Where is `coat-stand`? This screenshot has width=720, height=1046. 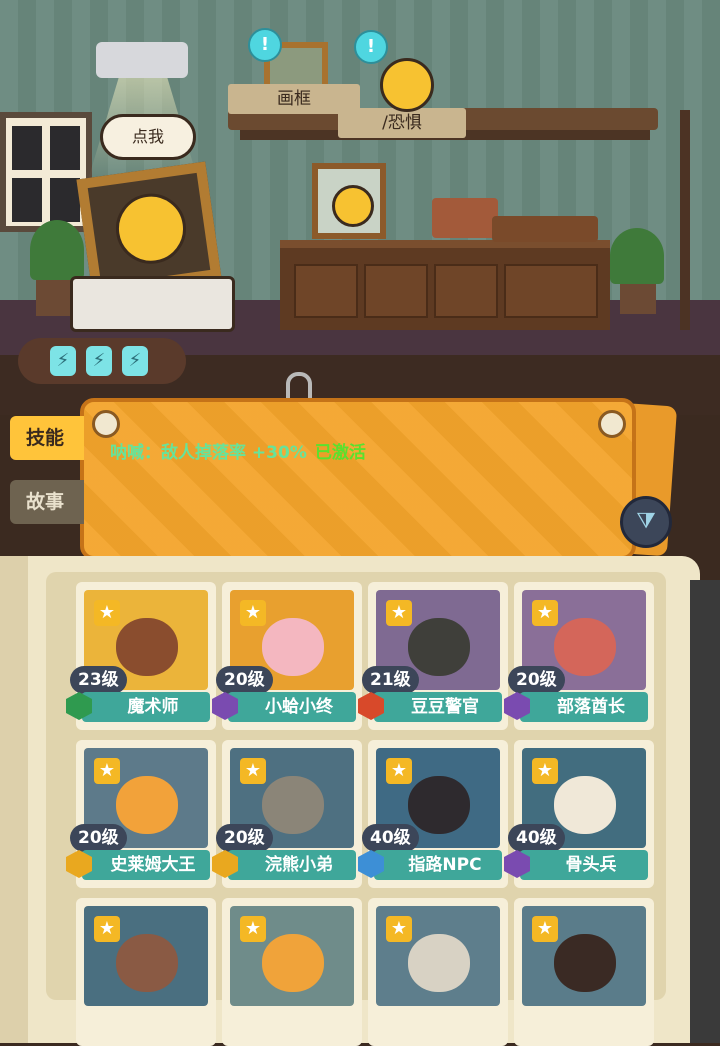
coat-stand is located at coordinates (685, 220).